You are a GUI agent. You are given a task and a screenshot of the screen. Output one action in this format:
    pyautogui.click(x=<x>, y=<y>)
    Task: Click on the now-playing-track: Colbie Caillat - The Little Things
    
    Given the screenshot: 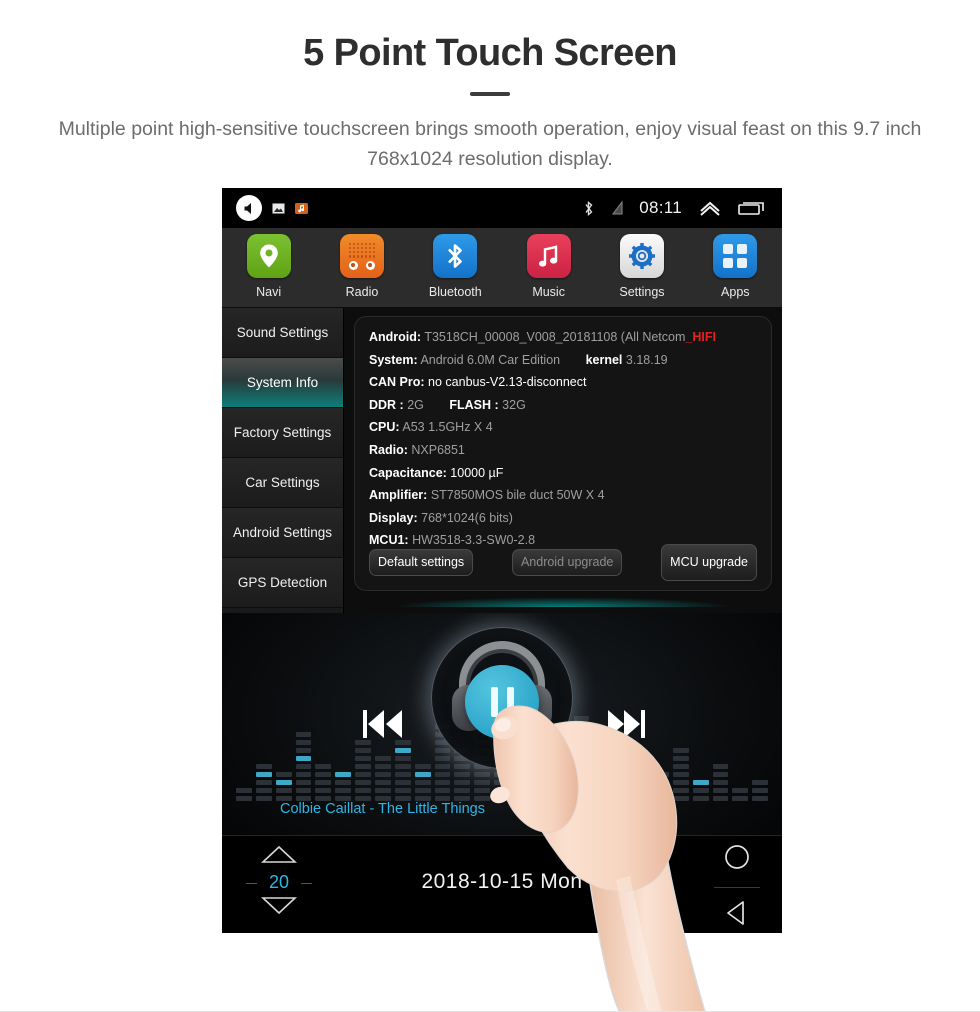 What is the action you would take?
    pyautogui.click(x=382, y=809)
    